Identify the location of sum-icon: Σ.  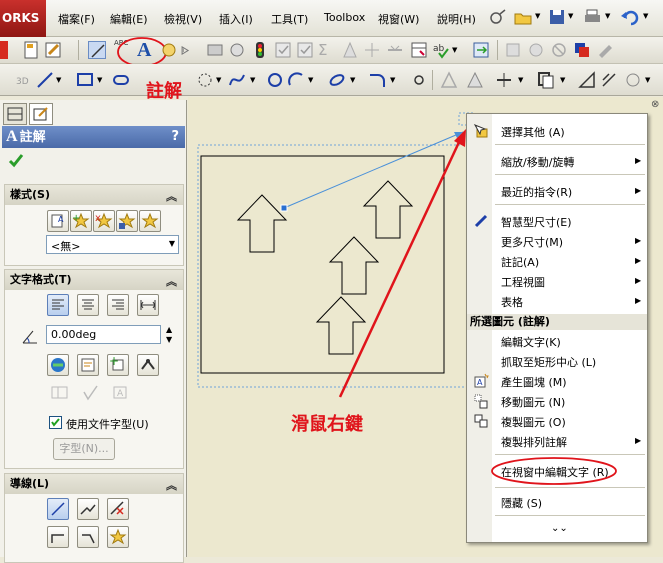
(322, 50).